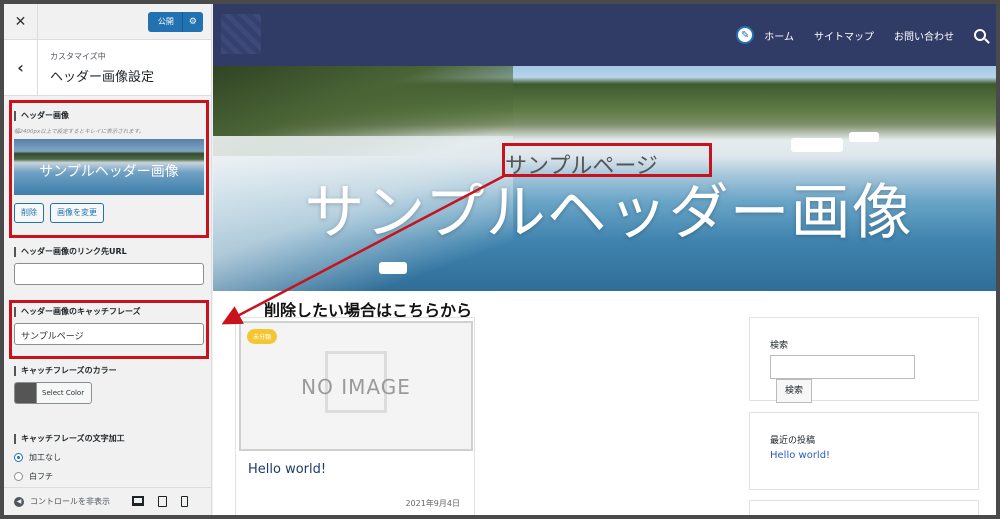 The image size is (1000, 519). I want to click on hide-controls-label: コントロールを非表示, so click(70, 501).